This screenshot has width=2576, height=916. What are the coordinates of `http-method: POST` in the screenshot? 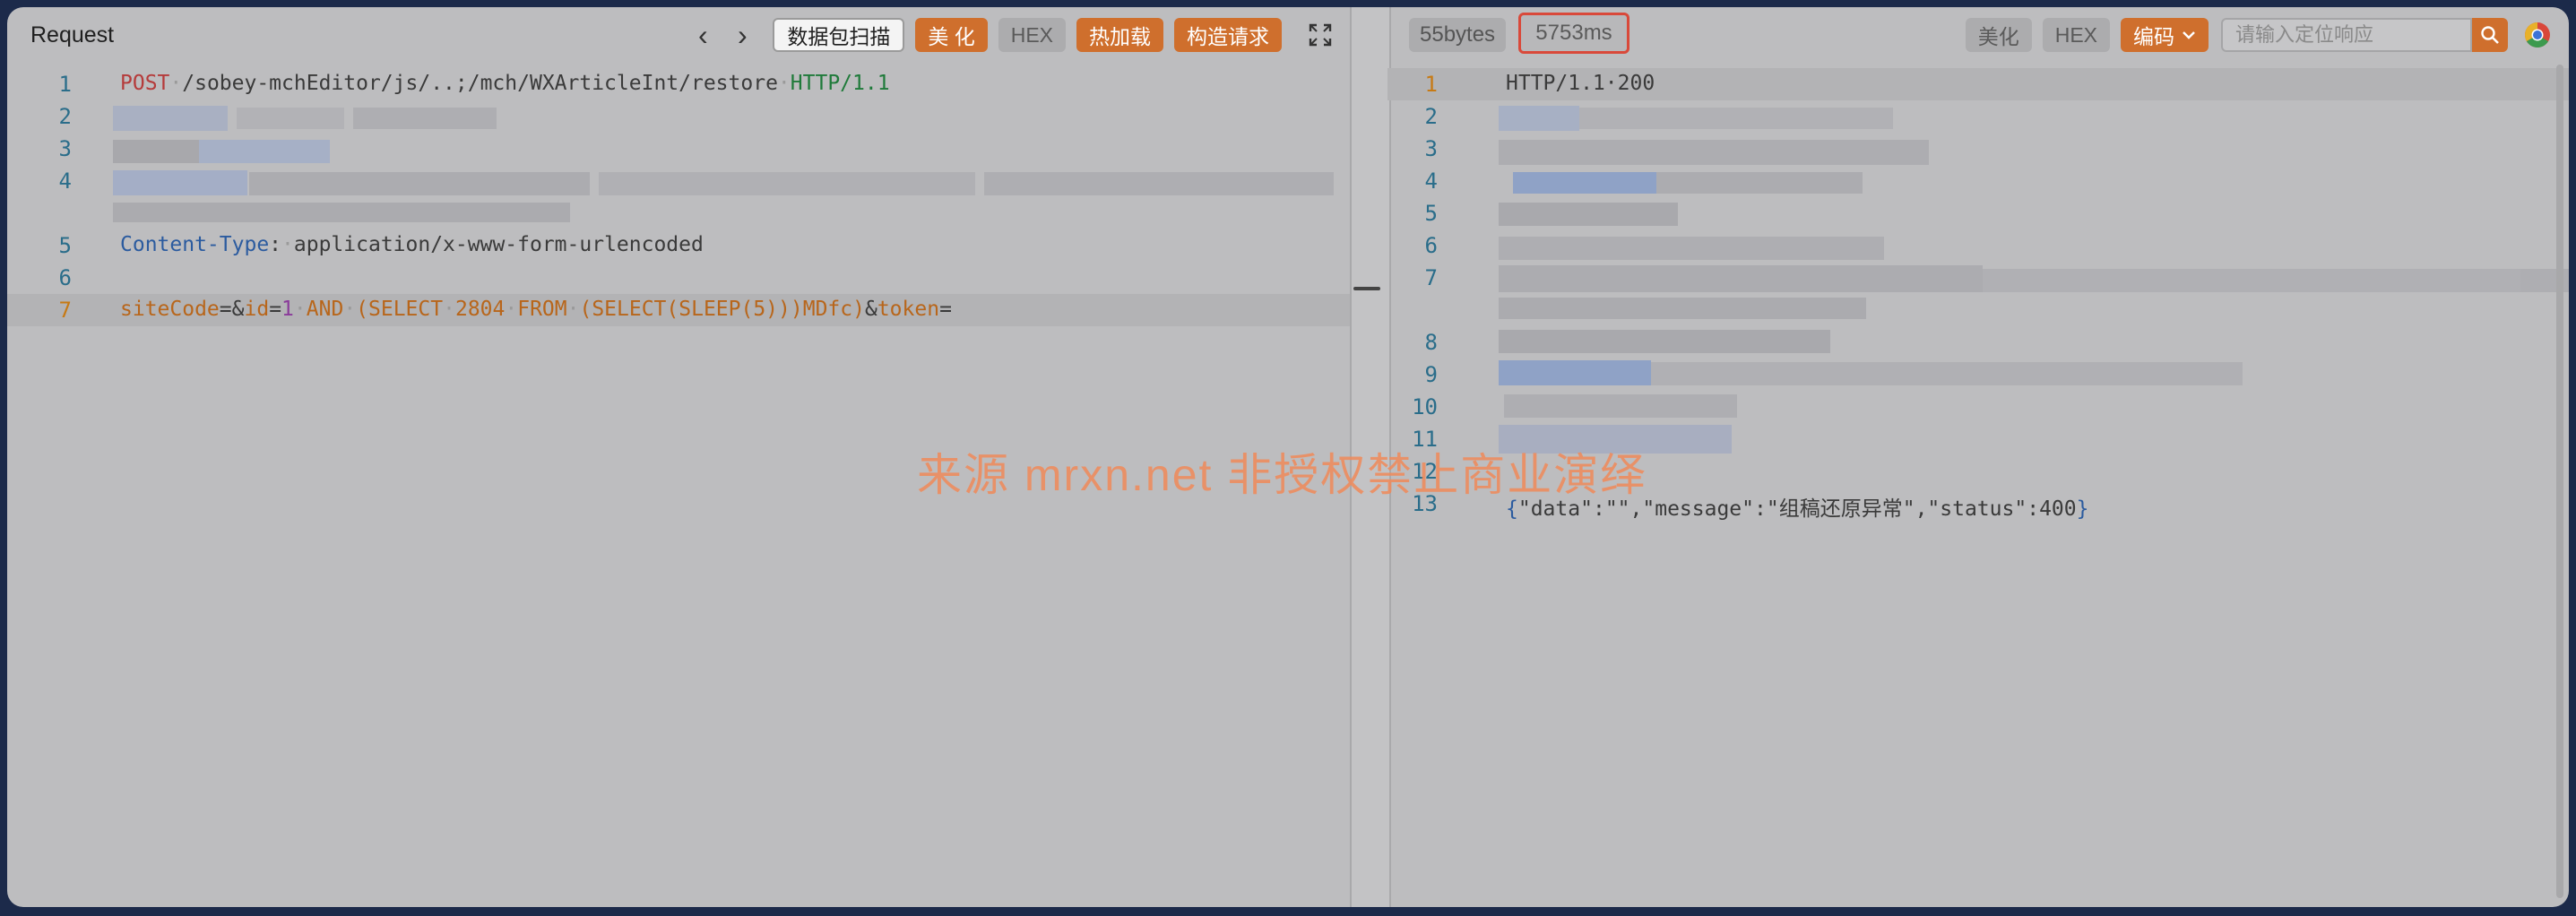 It's located at (145, 83).